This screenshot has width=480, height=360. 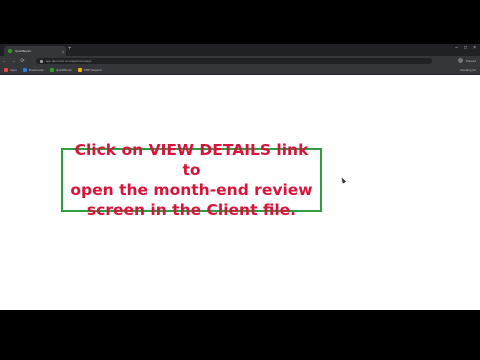 I want to click on reload-icon: ⟳, so click(x=22, y=61).